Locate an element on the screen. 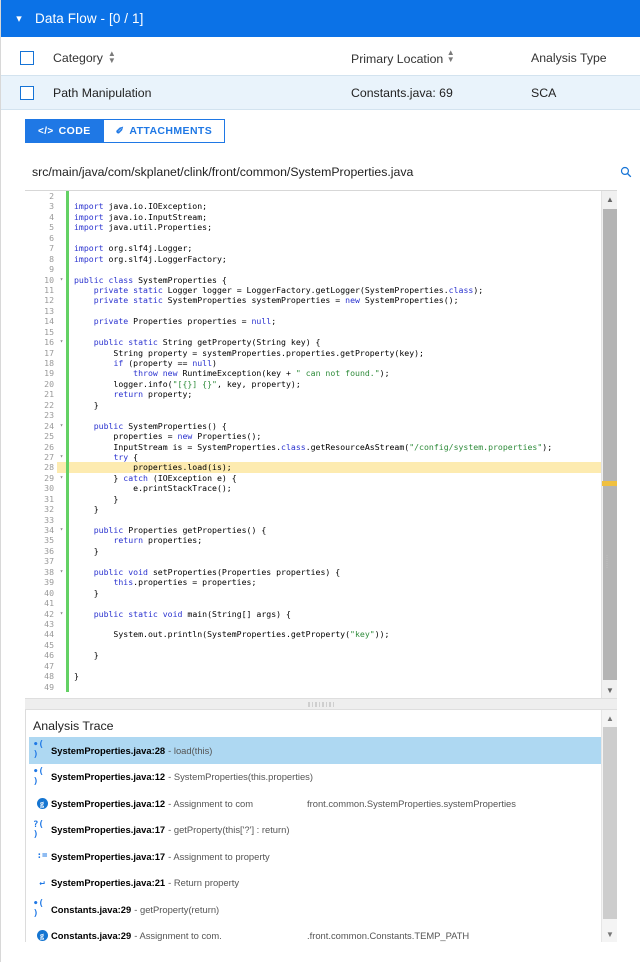  trace-item-description: - Assignment to property is located at coordinates (219, 856).